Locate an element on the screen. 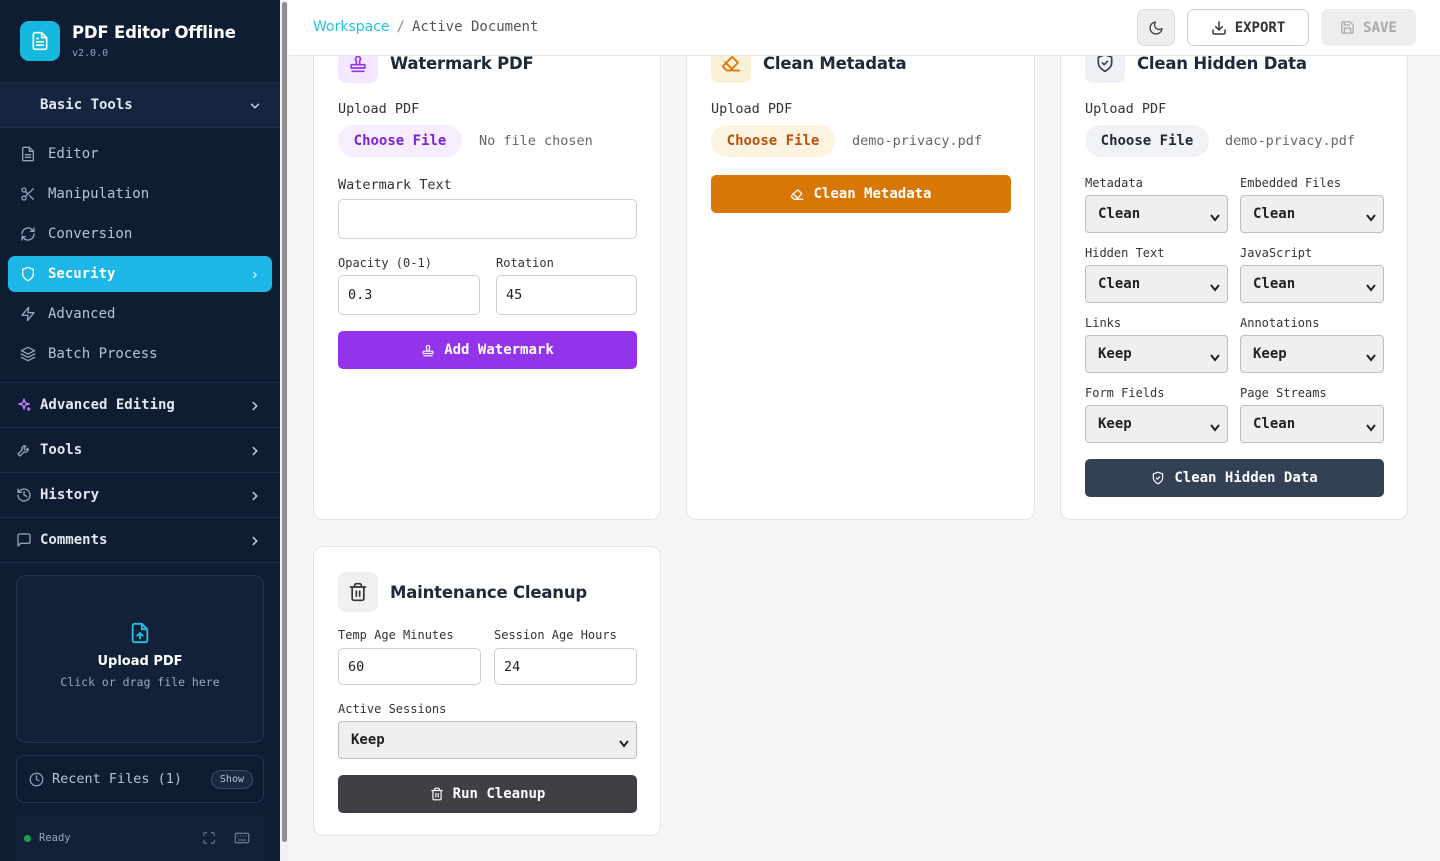 This screenshot has width=1440, height=861. page-streams-select: Clean is located at coordinates (1312, 424).